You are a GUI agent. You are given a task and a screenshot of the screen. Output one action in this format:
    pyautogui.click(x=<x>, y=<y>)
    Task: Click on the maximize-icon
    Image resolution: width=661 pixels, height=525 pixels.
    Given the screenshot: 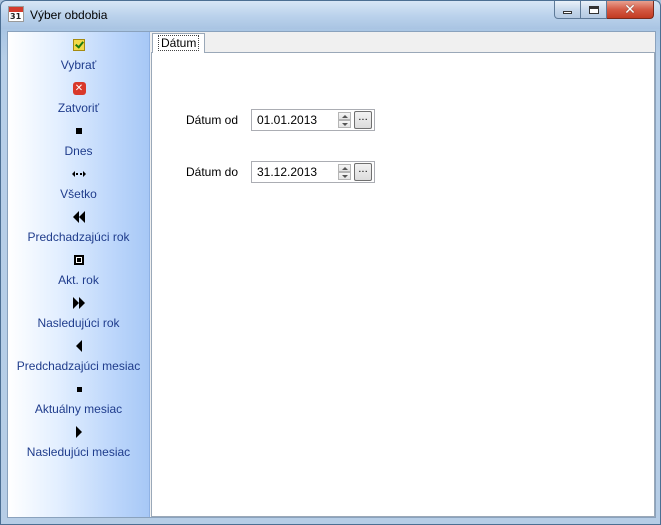 What is the action you would take?
    pyautogui.click(x=593, y=9)
    